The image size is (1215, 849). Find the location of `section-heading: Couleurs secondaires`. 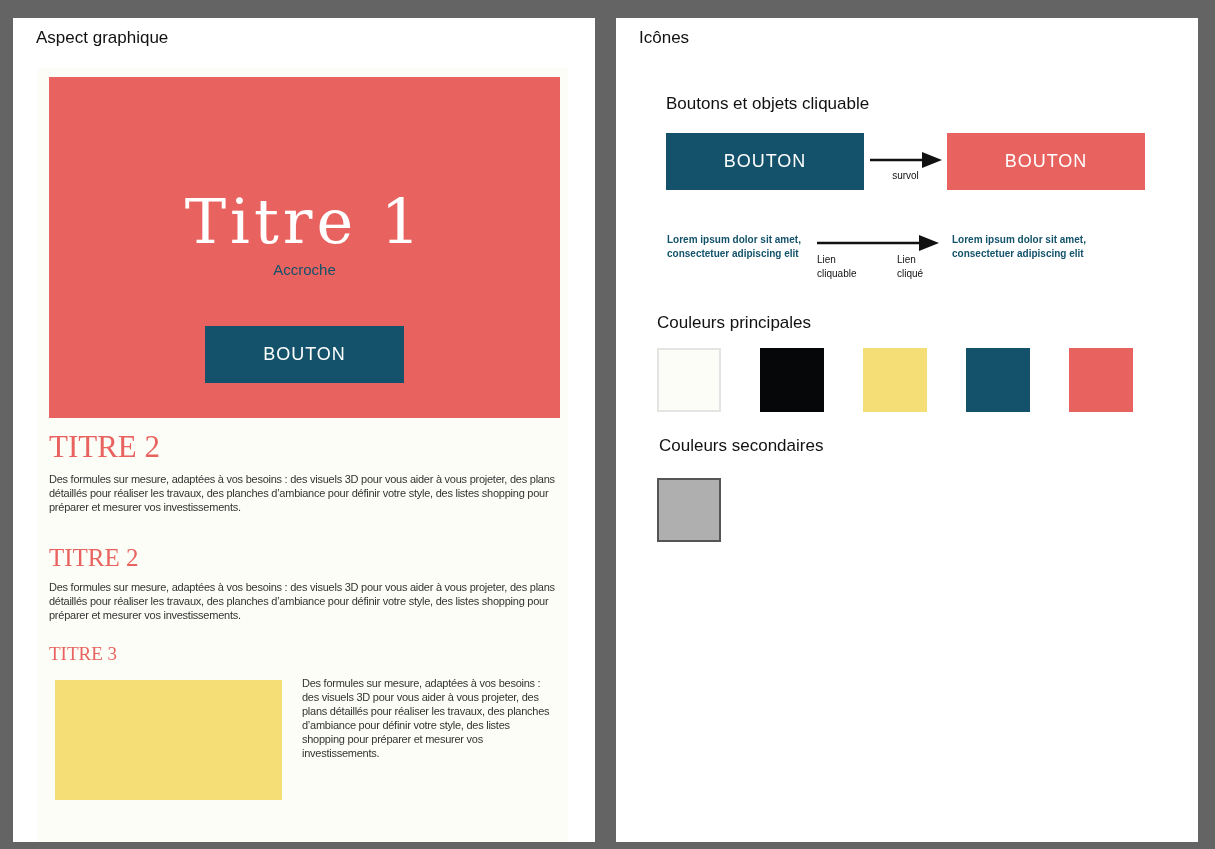

section-heading: Couleurs secondaires is located at coordinates (742, 446).